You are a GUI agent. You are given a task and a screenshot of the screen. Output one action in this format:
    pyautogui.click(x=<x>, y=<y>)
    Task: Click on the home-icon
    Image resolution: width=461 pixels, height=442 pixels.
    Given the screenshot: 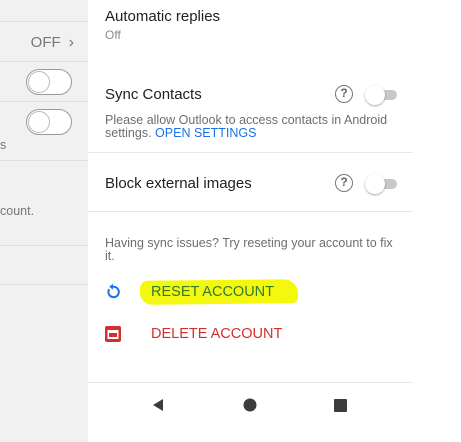 What is the action you would take?
    pyautogui.click(x=250, y=405)
    